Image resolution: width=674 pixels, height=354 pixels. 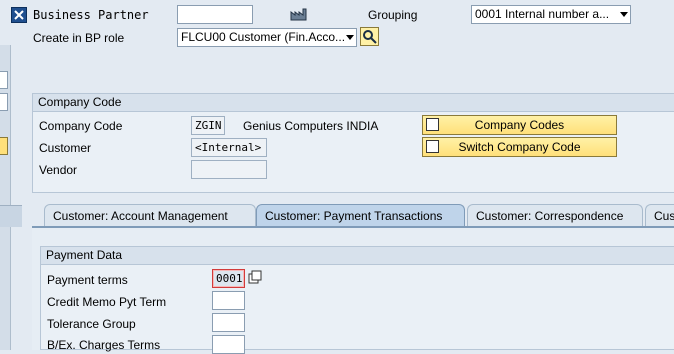 What do you see at coordinates (4, 146) in the screenshot?
I see `left-button` at bounding box center [4, 146].